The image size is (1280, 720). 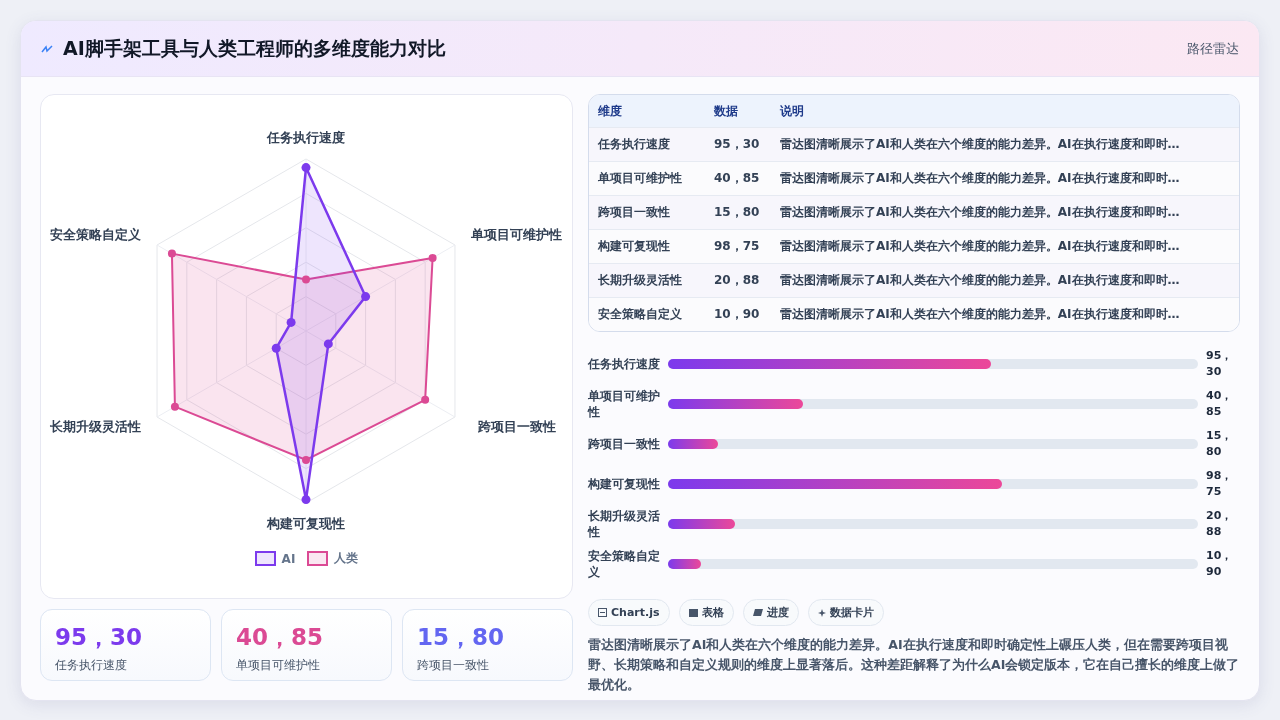 I want to click on table-cell-text: 跨项目一致性, so click(x=634, y=212).